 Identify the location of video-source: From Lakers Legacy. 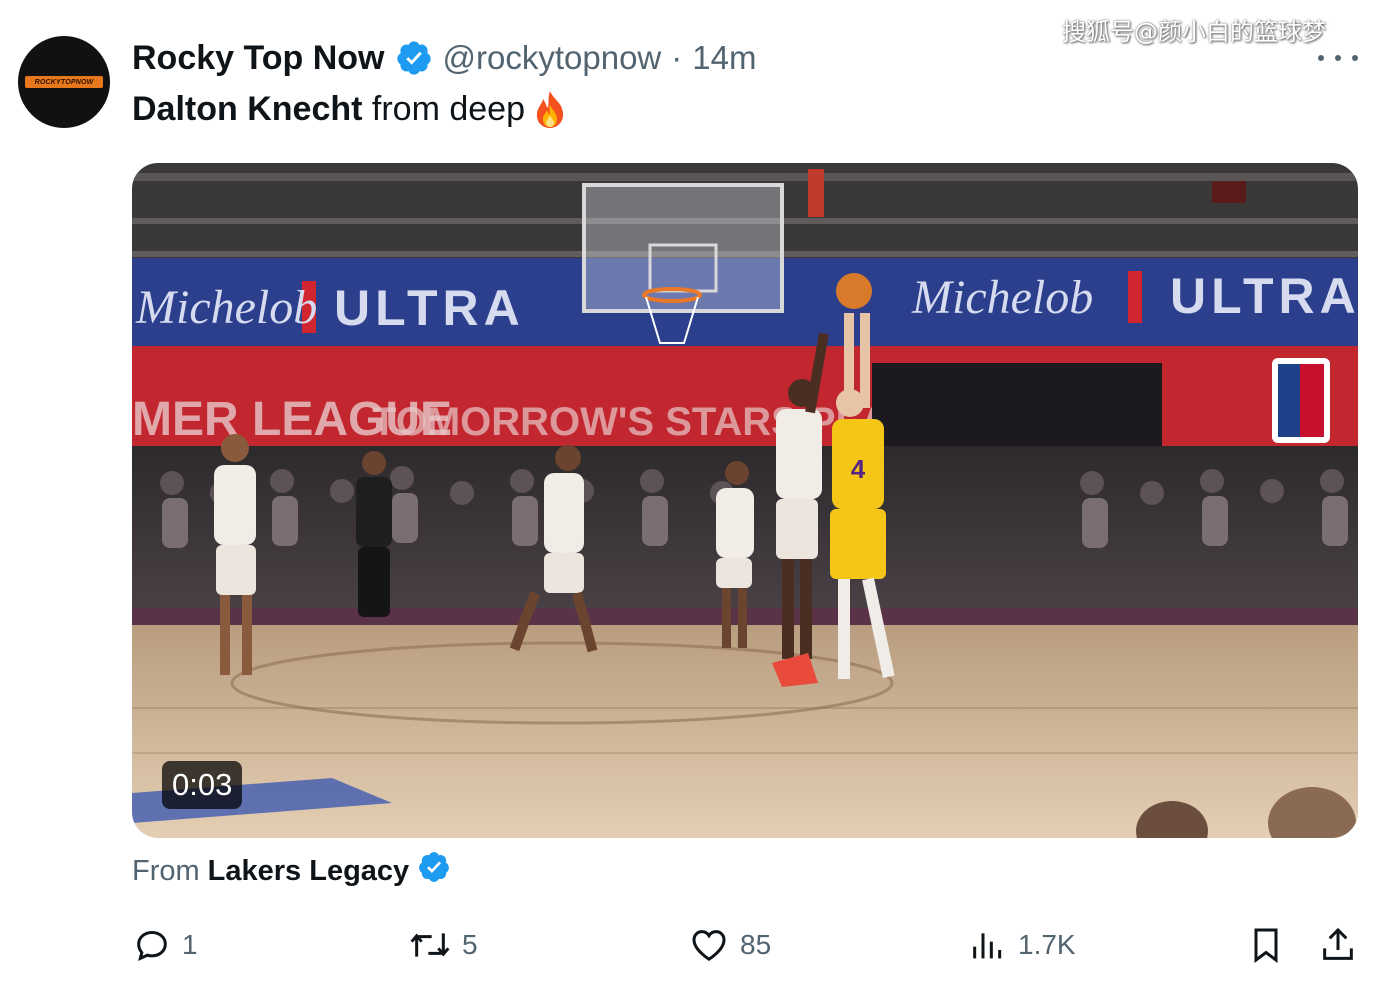
(291, 871).